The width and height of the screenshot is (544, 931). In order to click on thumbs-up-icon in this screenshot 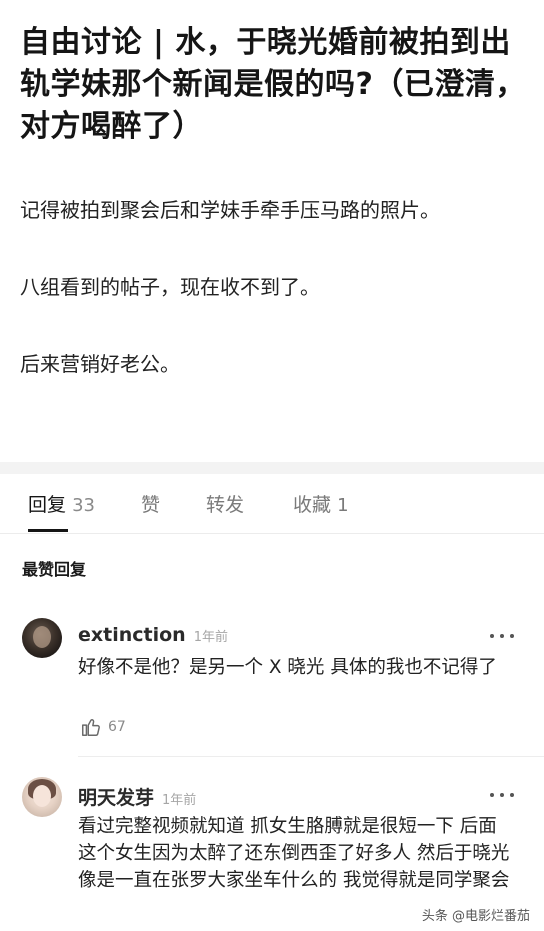, I will do `click(91, 727)`.